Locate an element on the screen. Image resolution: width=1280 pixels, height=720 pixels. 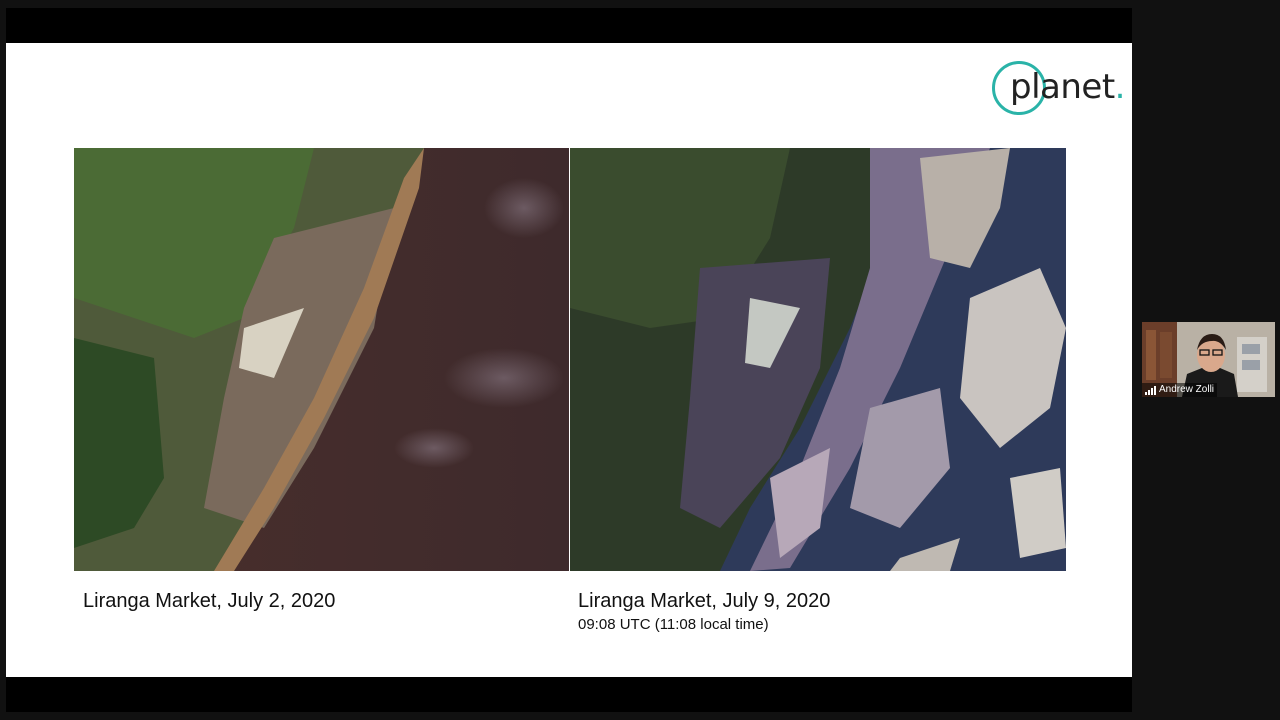
planet-logo: planet. is located at coordinates (1059, 91).